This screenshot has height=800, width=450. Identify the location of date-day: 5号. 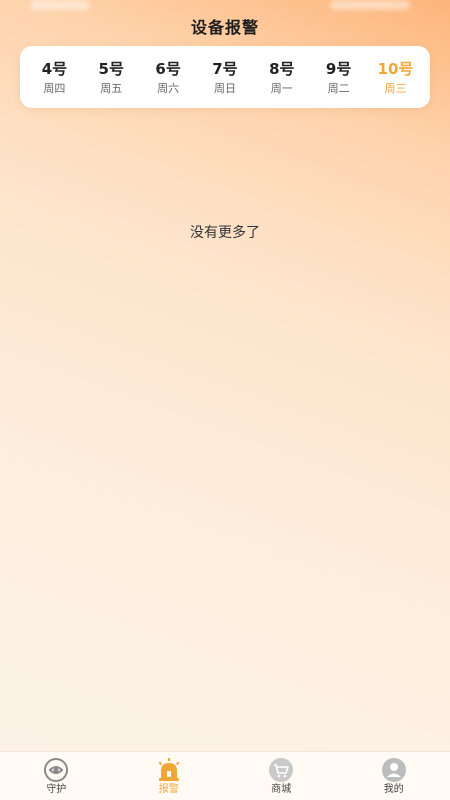
(111, 68).